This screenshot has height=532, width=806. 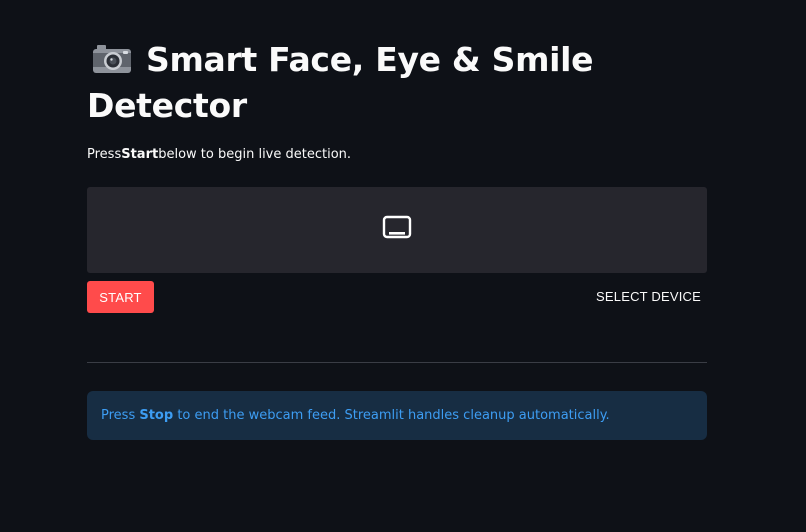 What do you see at coordinates (648, 296) in the screenshot?
I see `select-device-button: SELECT DEVICE` at bounding box center [648, 296].